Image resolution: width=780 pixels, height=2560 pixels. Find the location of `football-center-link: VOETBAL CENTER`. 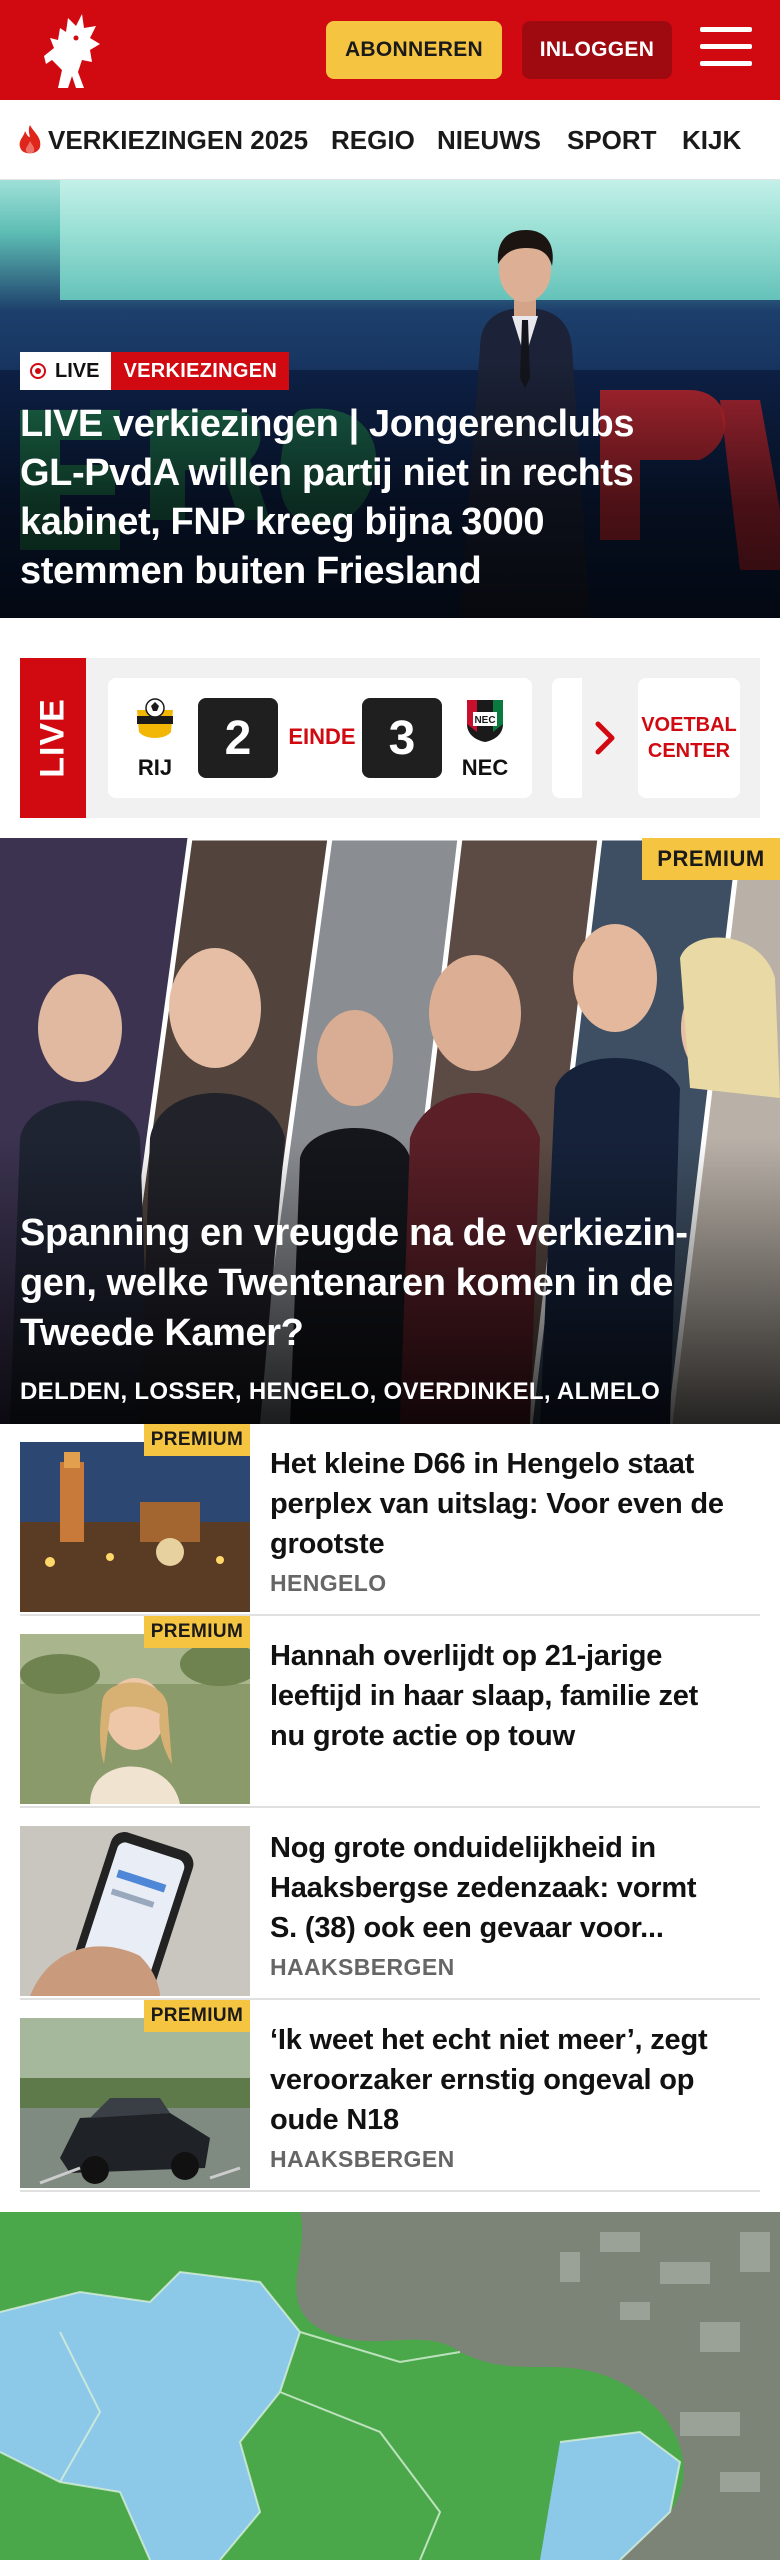

football-center-link: VOETBAL CENTER is located at coordinates (689, 738).